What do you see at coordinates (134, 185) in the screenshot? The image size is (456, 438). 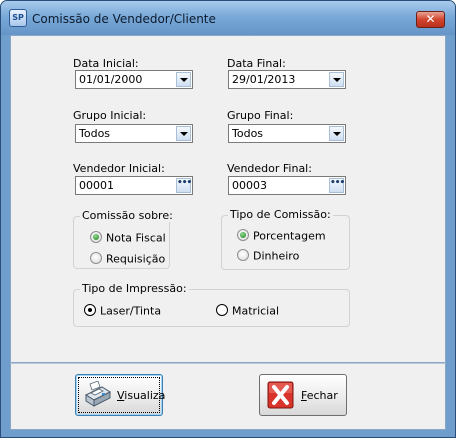 I see `vendedor-inicial-field: 00001 •••` at bounding box center [134, 185].